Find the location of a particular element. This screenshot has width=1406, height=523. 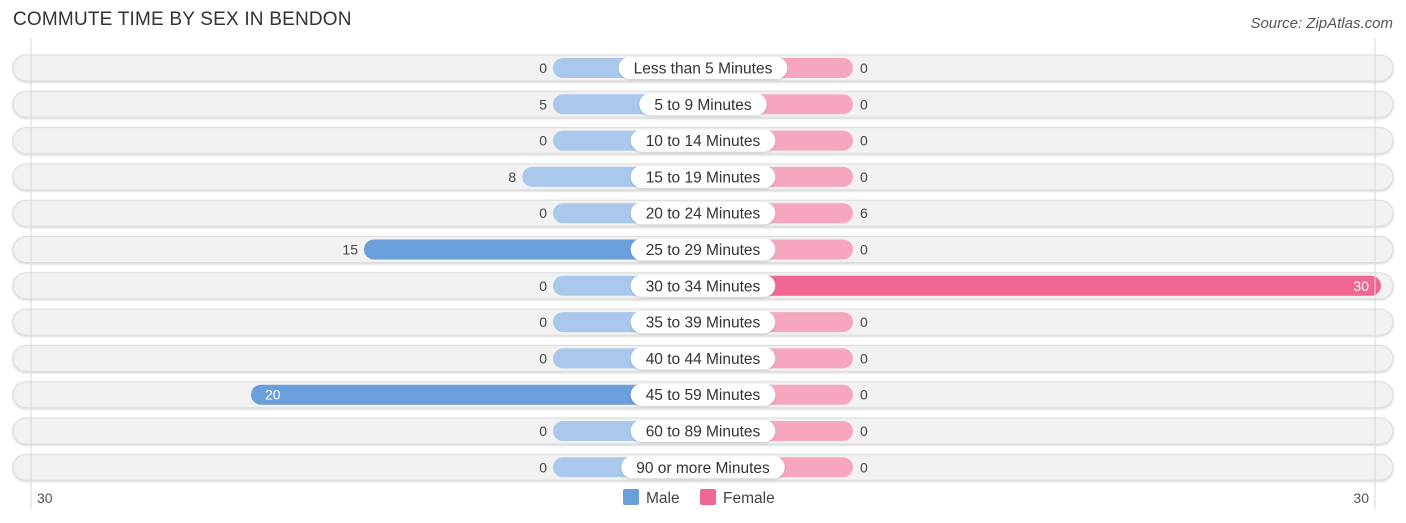

category-label-text: 20 to 24 Minutes is located at coordinates (703, 214).